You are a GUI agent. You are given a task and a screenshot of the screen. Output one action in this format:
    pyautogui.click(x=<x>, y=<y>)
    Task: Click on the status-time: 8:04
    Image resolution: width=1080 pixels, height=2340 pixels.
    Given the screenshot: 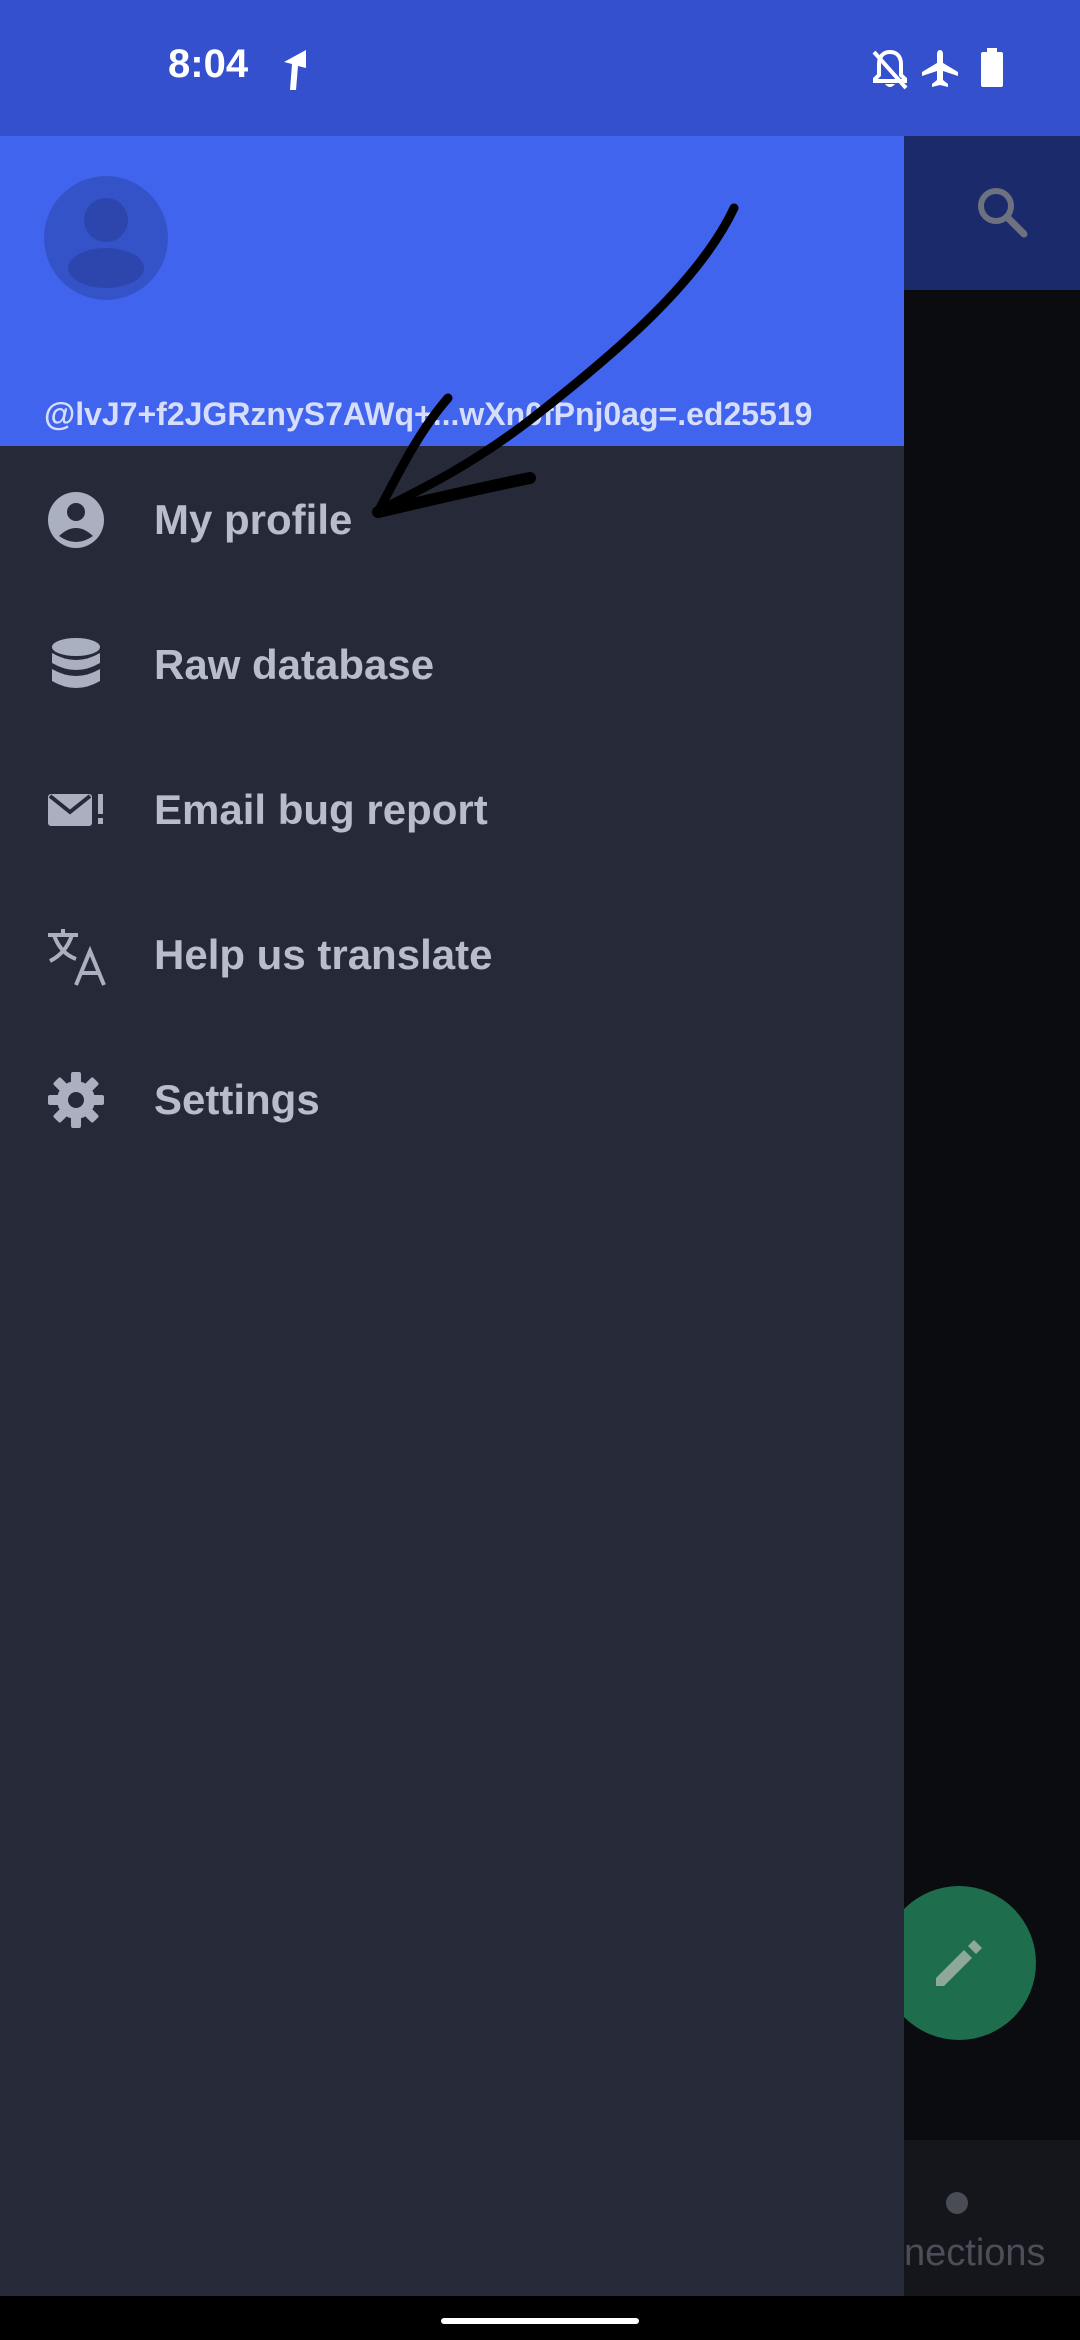 What is the action you would take?
    pyautogui.click(x=208, y=64)
    